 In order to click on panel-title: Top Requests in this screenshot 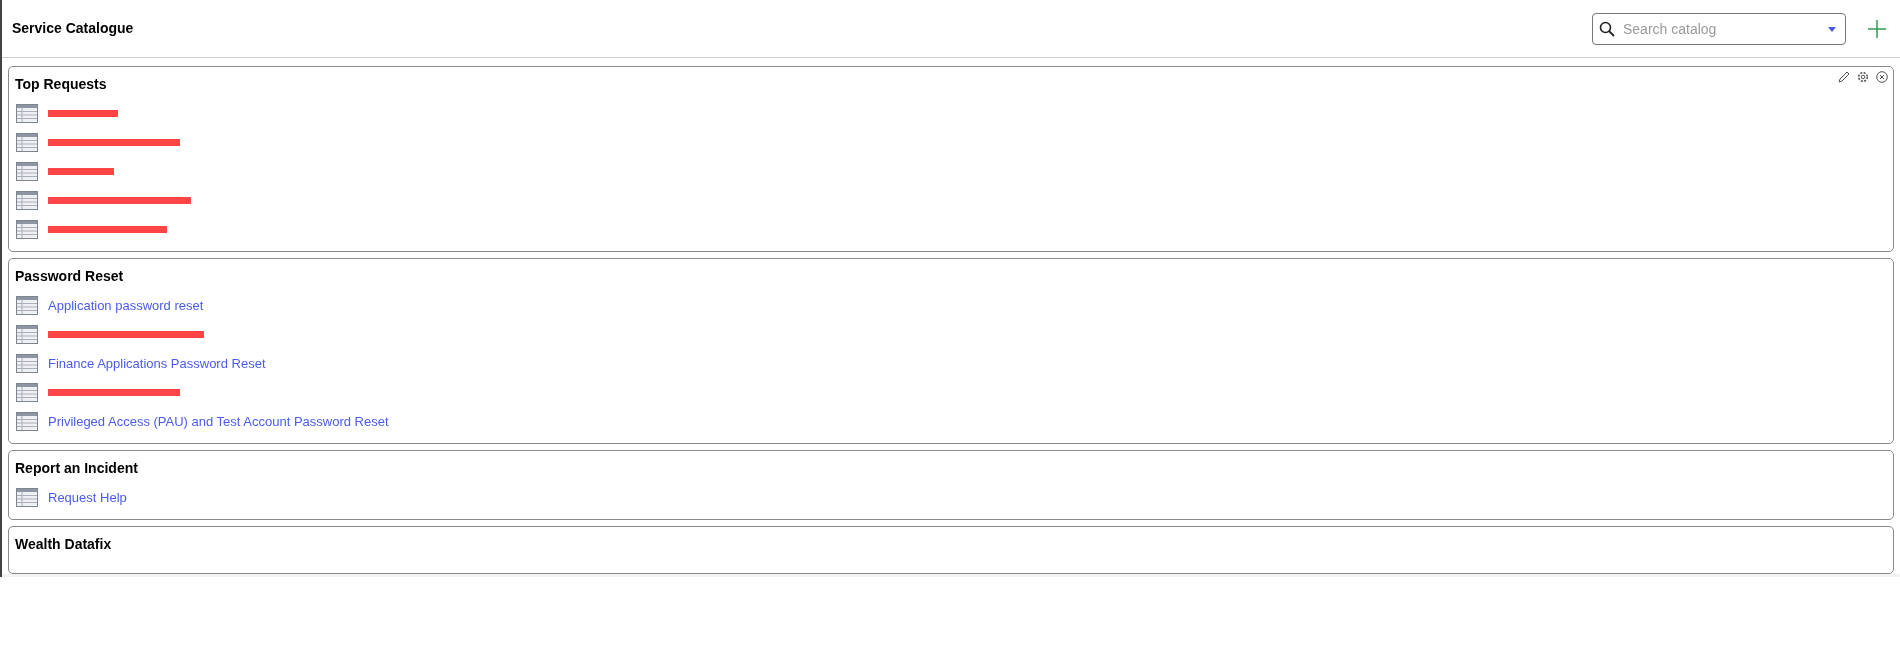, I will do `click(61, 84)`.